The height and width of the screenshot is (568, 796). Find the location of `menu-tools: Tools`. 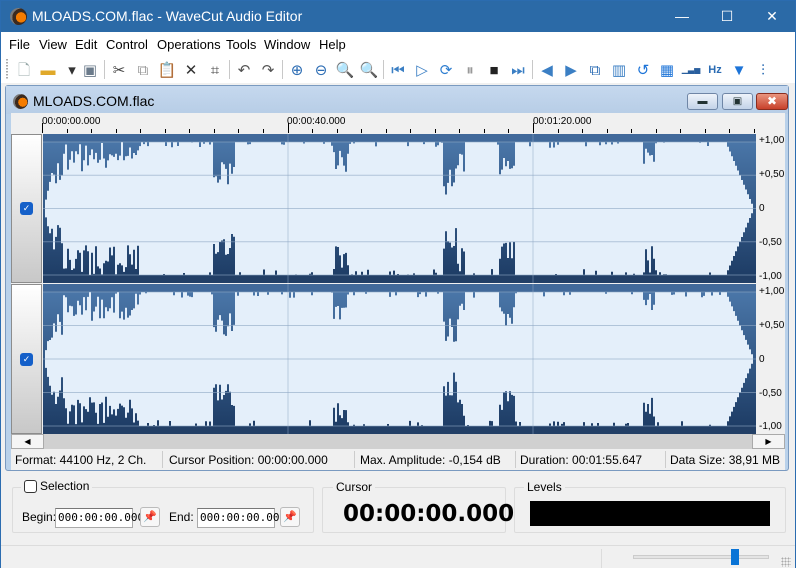

menu-tools: Tools is located at coordinates (241, 44).